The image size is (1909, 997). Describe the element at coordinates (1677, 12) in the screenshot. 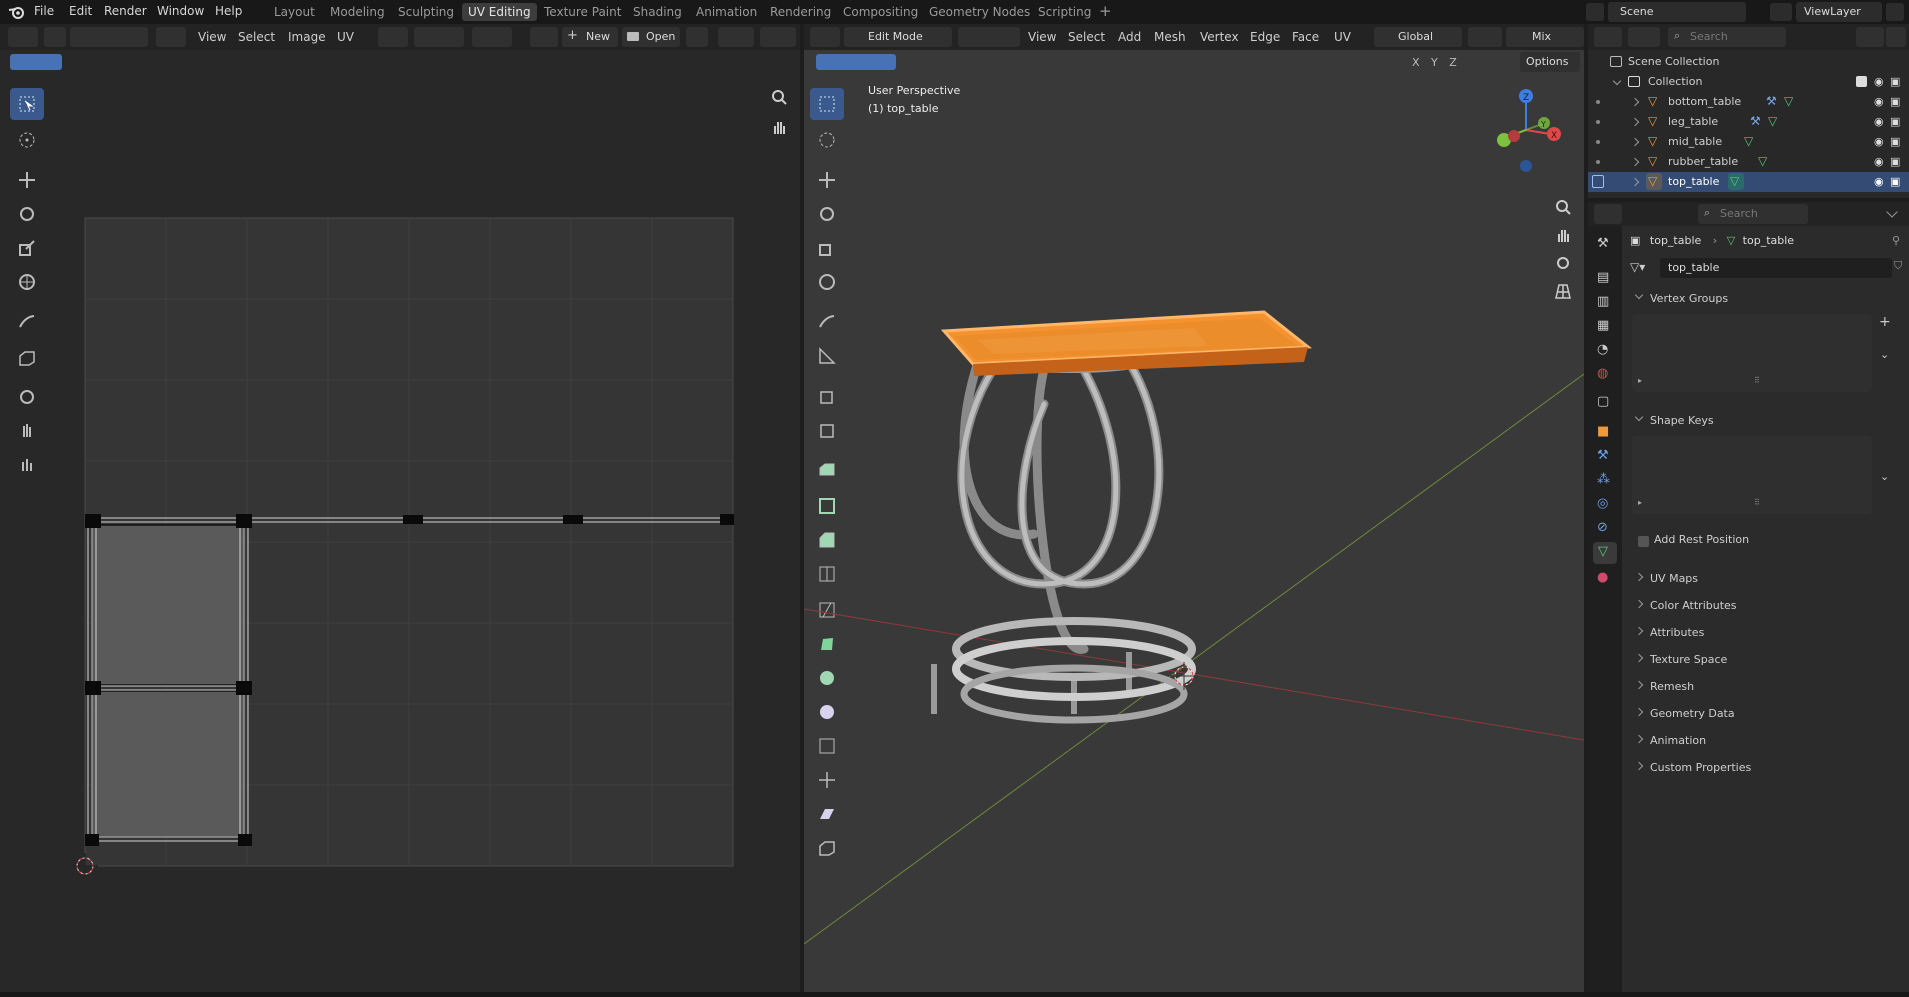

I see `scene-selector: Scene` at that location.